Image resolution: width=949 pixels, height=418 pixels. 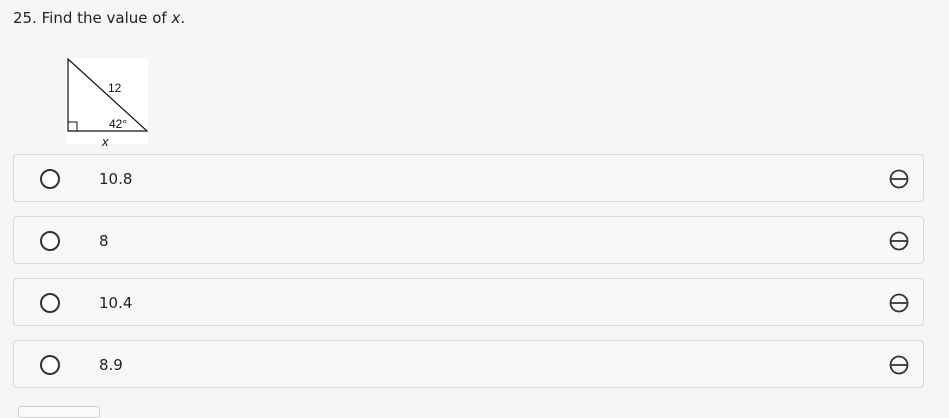 I want to click on answer-option: 10.8, so click(x=468, y=178).